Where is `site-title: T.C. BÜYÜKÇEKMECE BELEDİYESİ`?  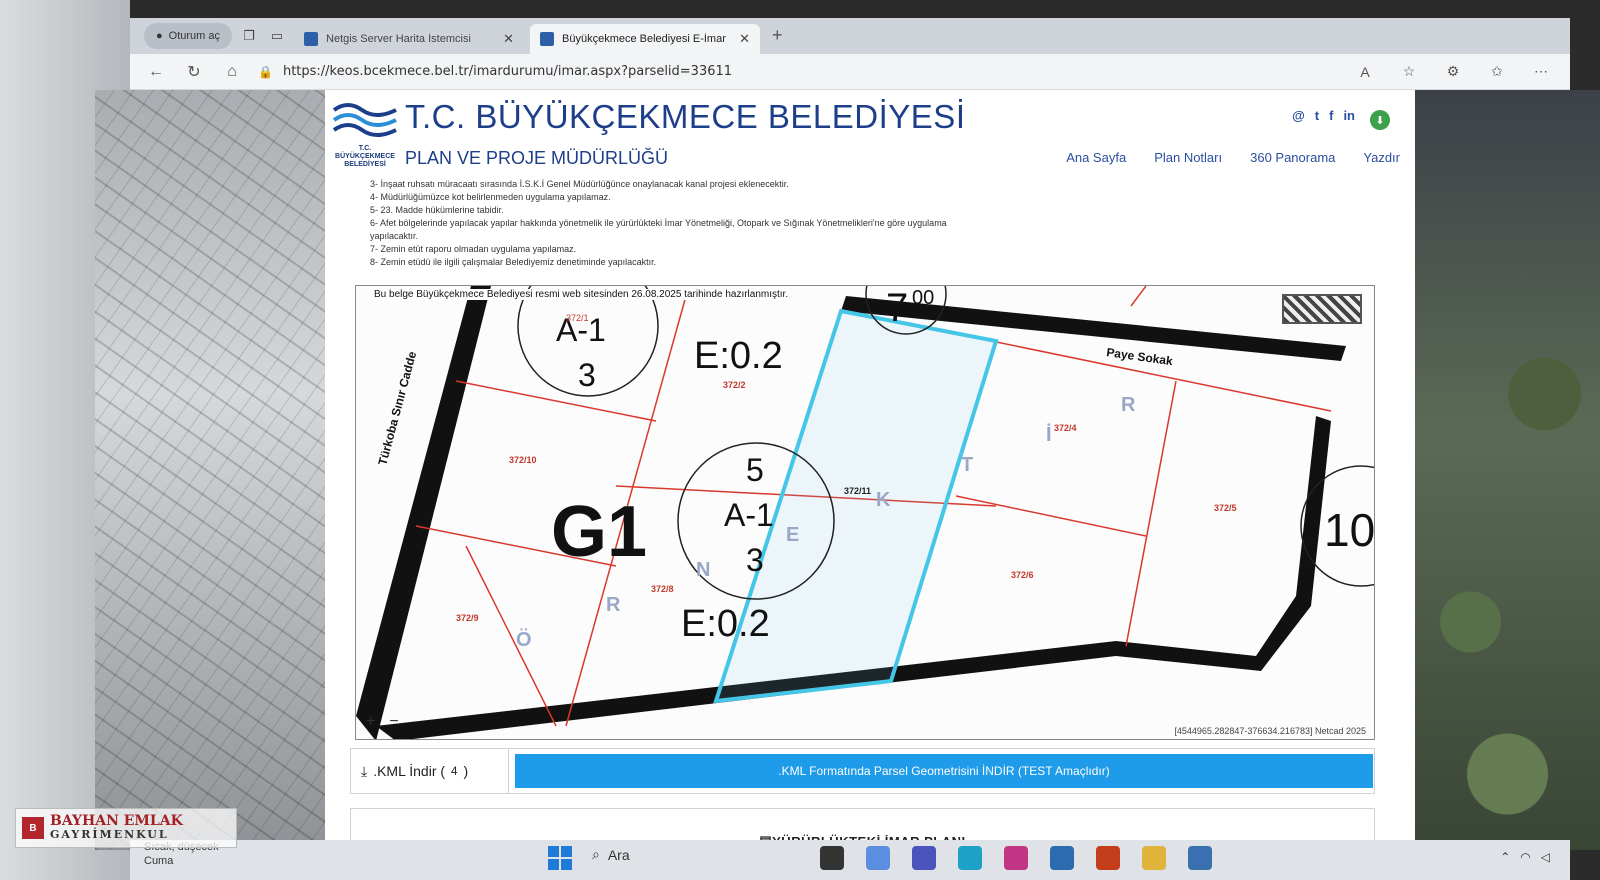
site-title: T.C. BÜYÜKÇEKMECE BELEDİYESİ is located at coordinates (685, 116).